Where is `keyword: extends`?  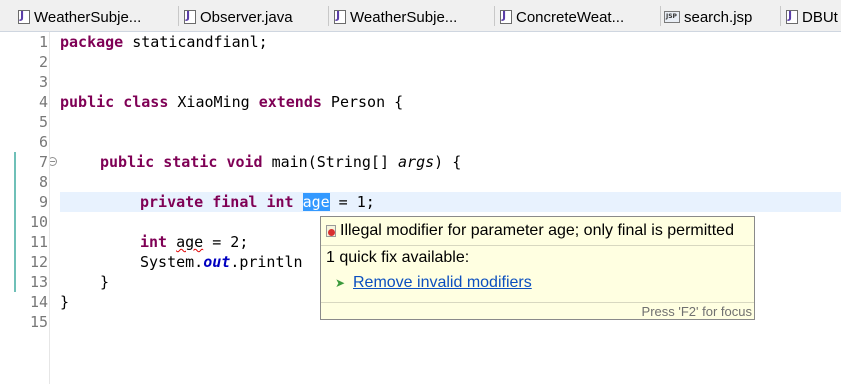 keyword: extends is located at coordinates (290, 102).